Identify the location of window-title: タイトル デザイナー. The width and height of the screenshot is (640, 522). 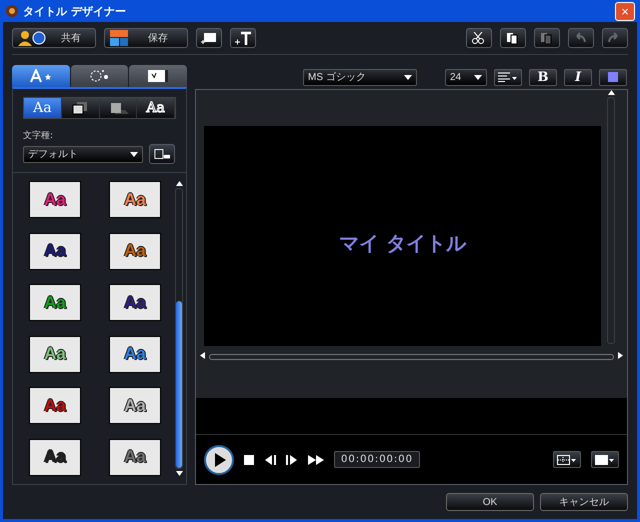
(75, 11).